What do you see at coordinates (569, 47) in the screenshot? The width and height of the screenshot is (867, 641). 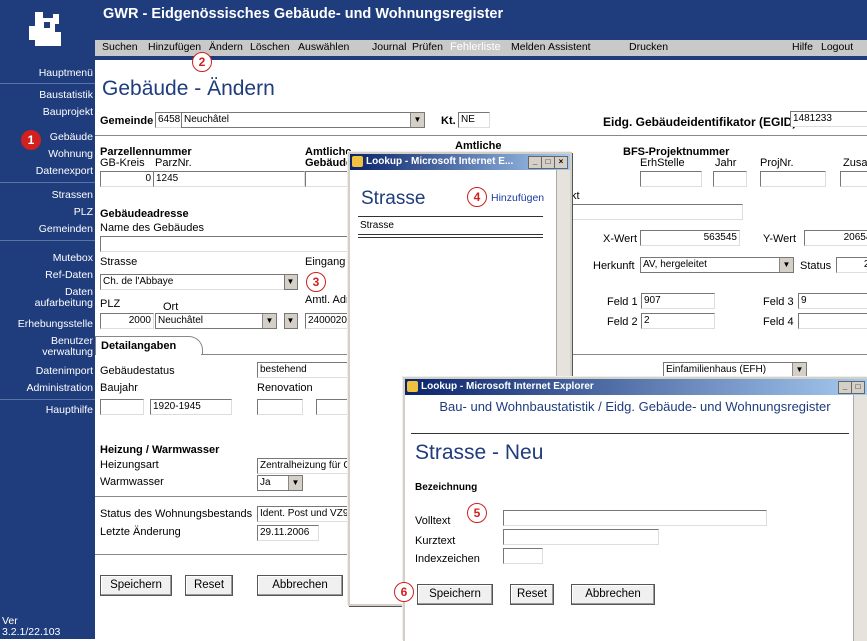 I see `menu-assistent: Assistent` at bounding box center [569, 47].